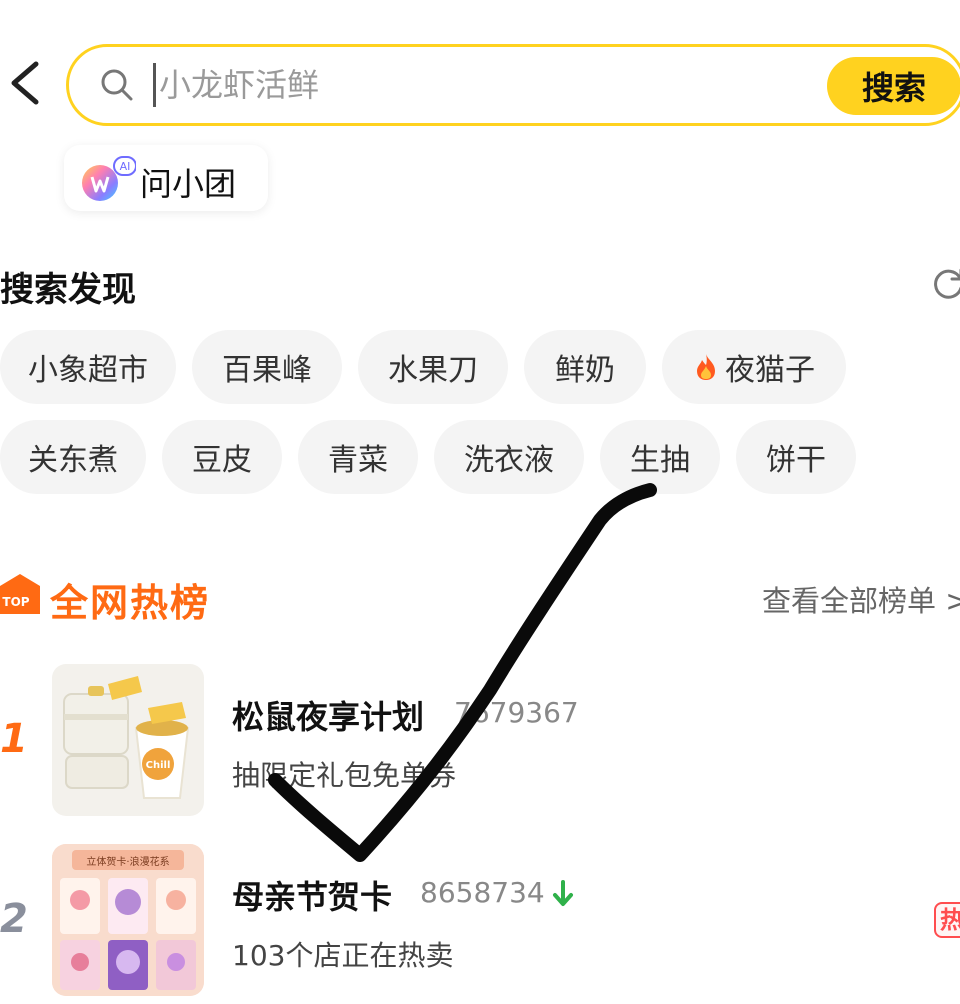 The image size is (960, 1004). I want to click on search-input, so click(479, 85).